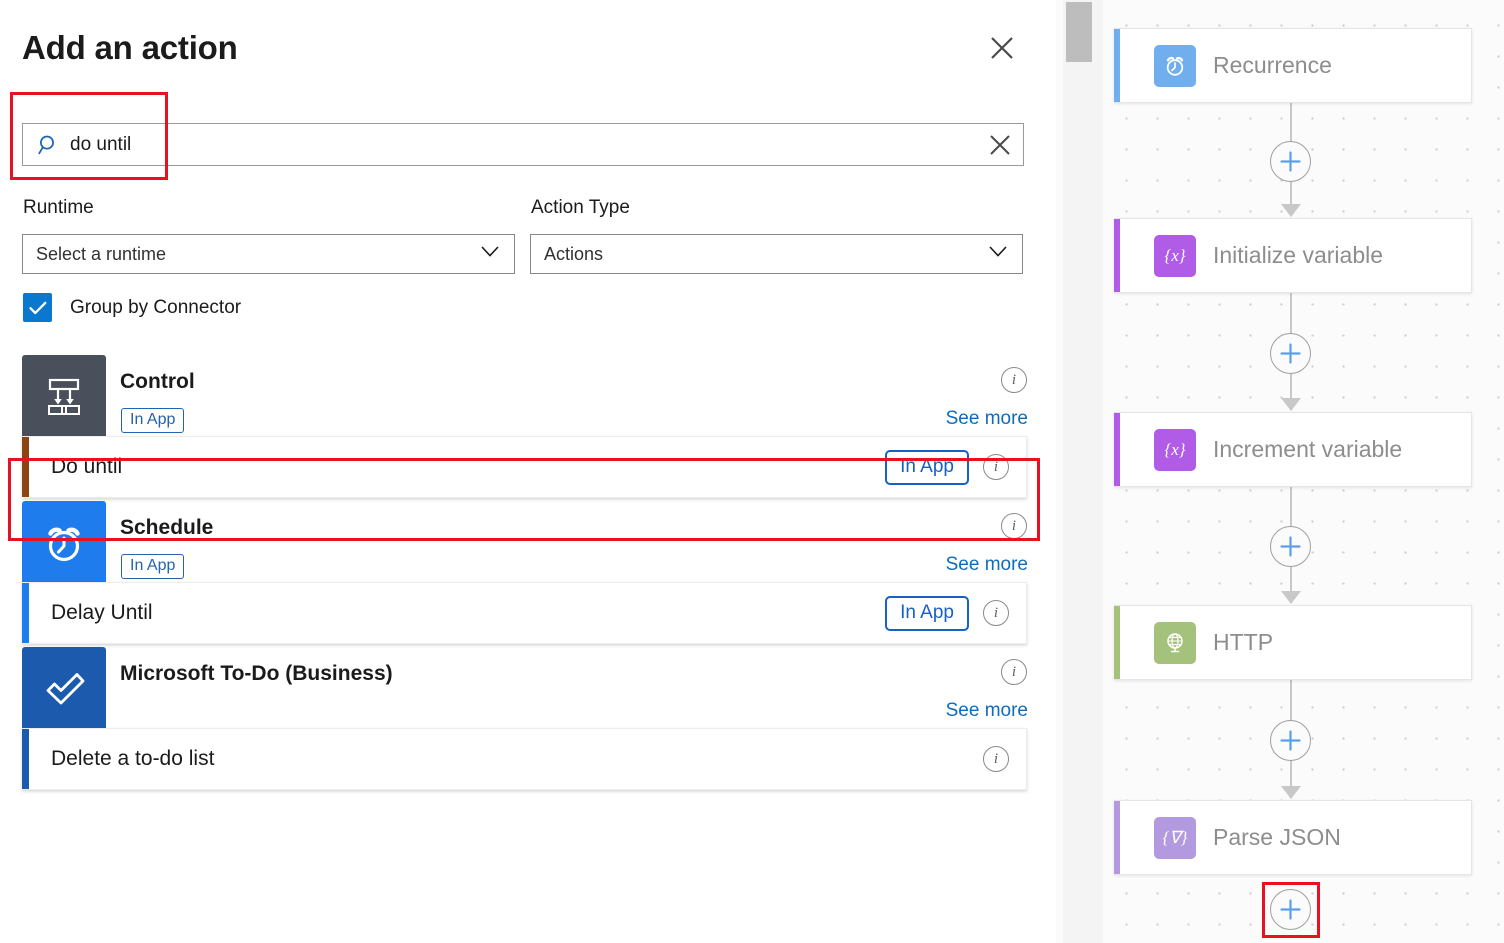  I want to click on connector-header: Control In App See more i, so click(528, 395).